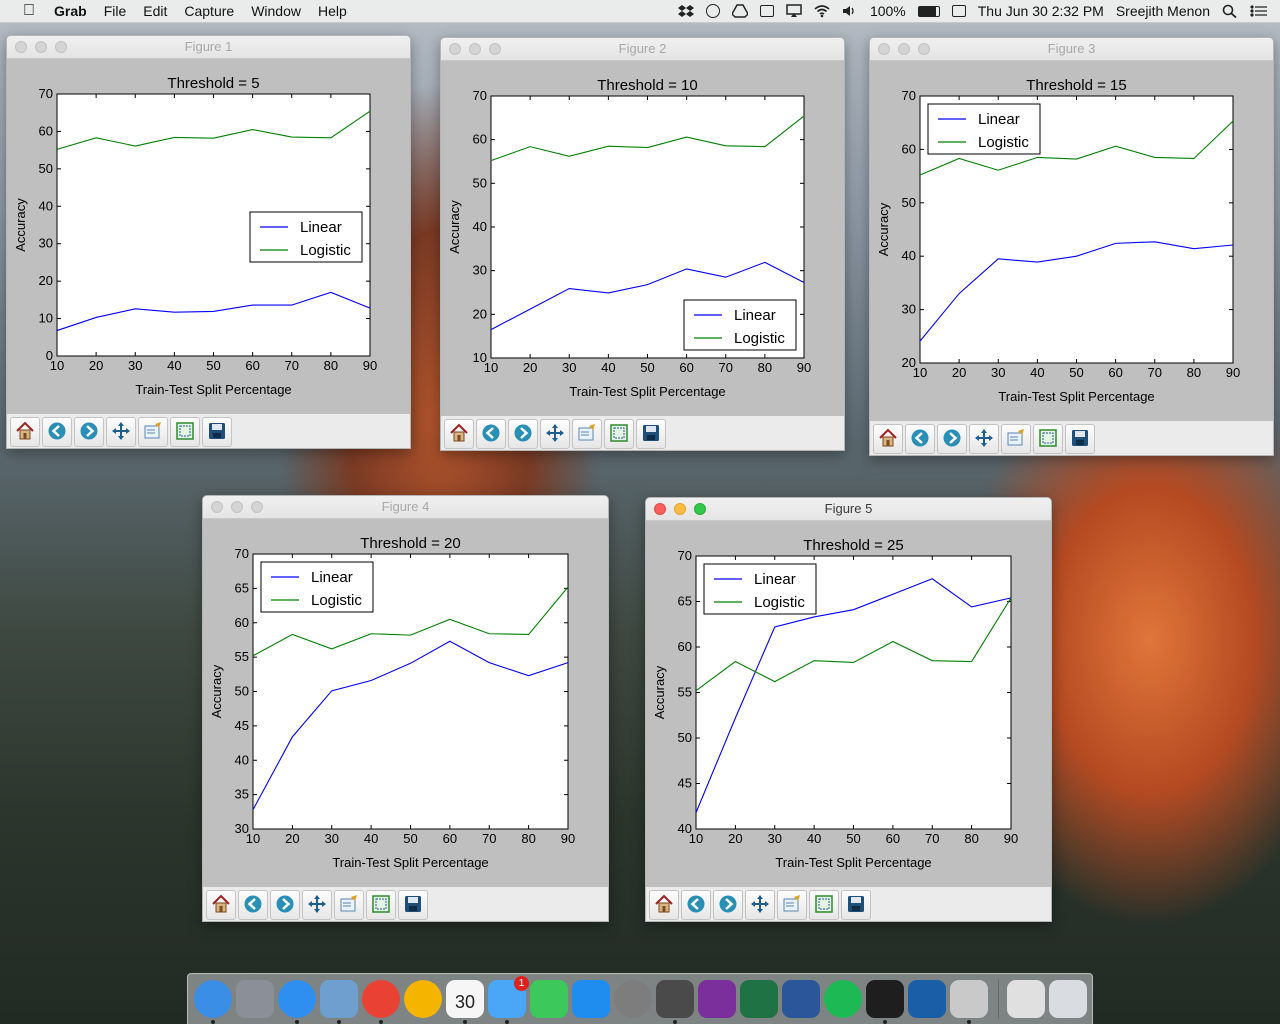 Image resolution: width=1280 pixels, height=1024 pixels. I want to click on volume-icon, so click(850, 11).